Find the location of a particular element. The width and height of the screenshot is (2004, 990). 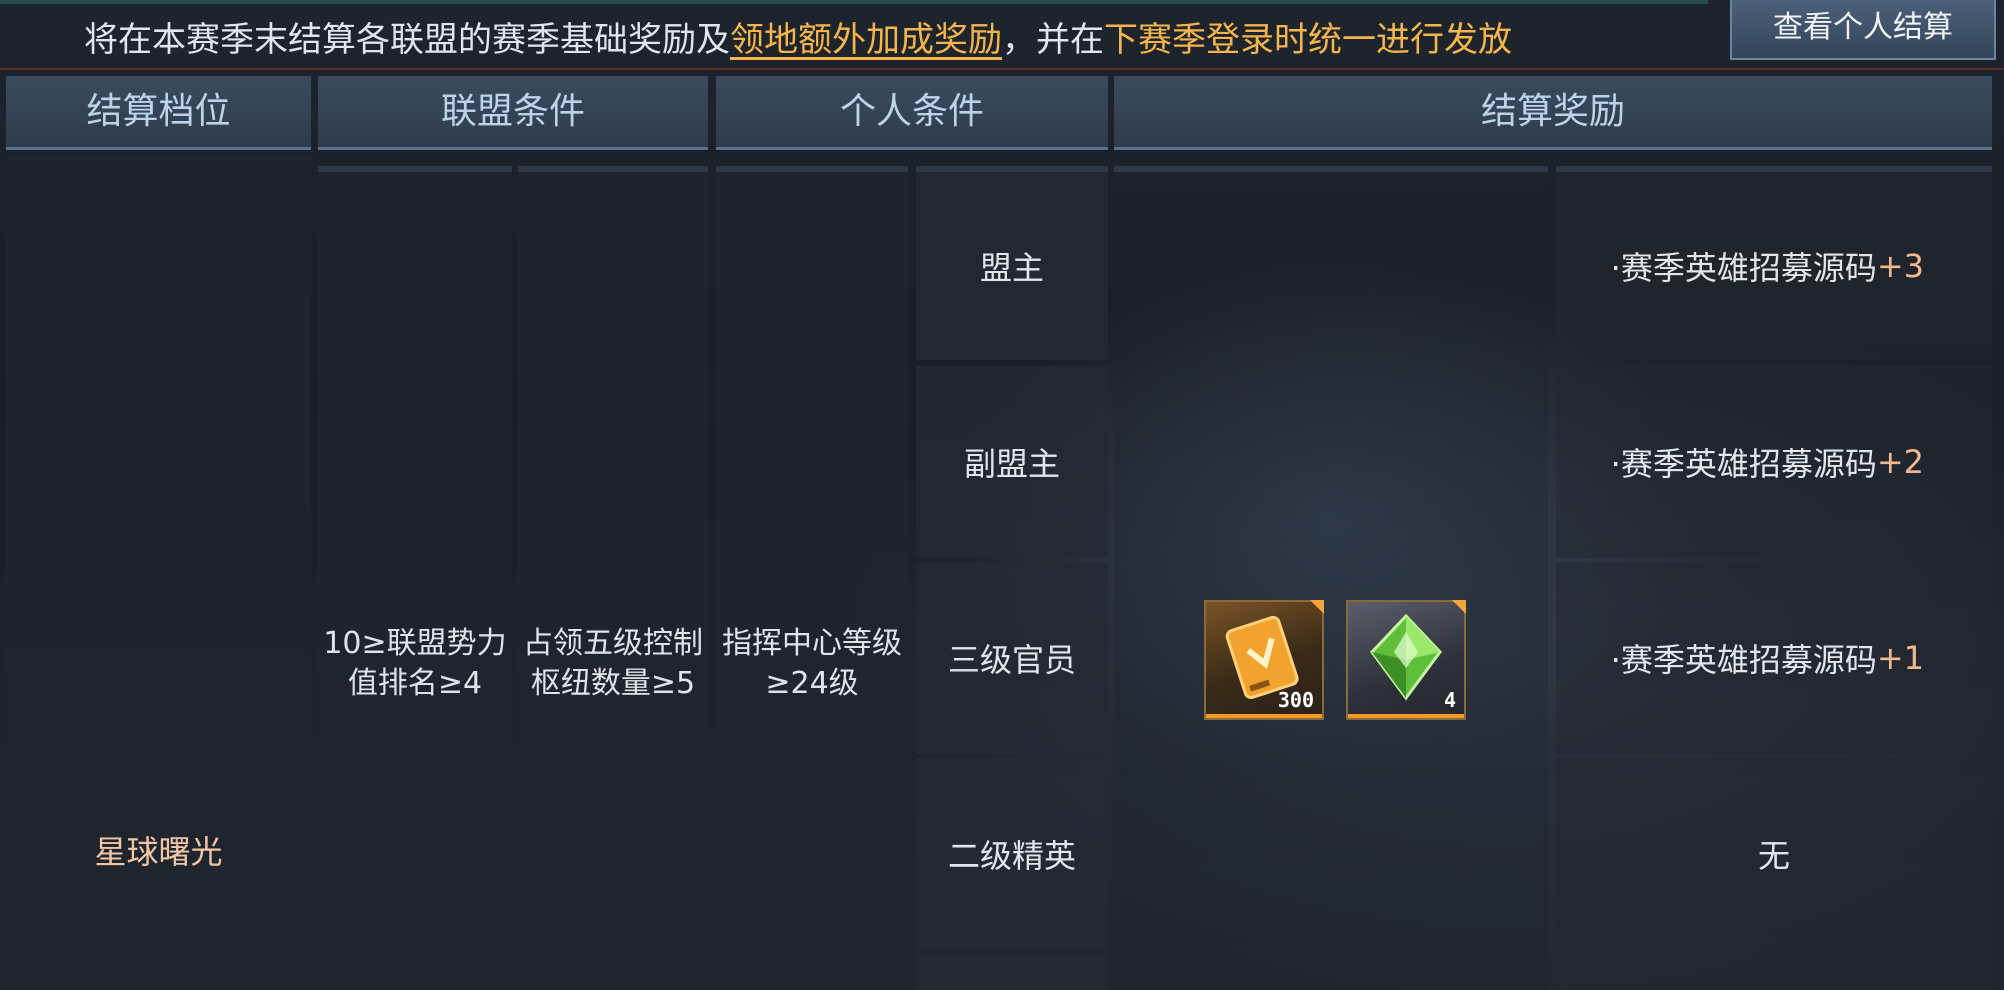

header-reward: 结算奖励 is located at coordinates (1553, 113).